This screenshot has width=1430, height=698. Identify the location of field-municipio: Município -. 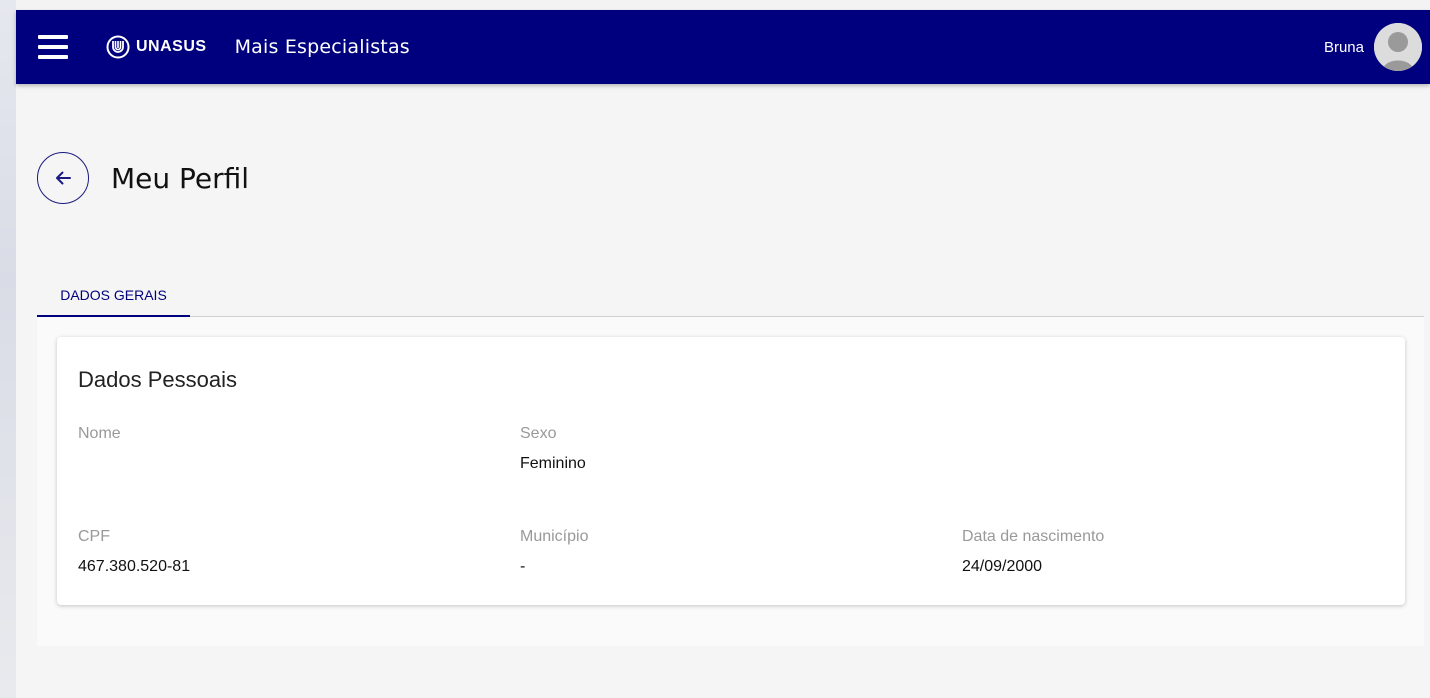
(554, 552).